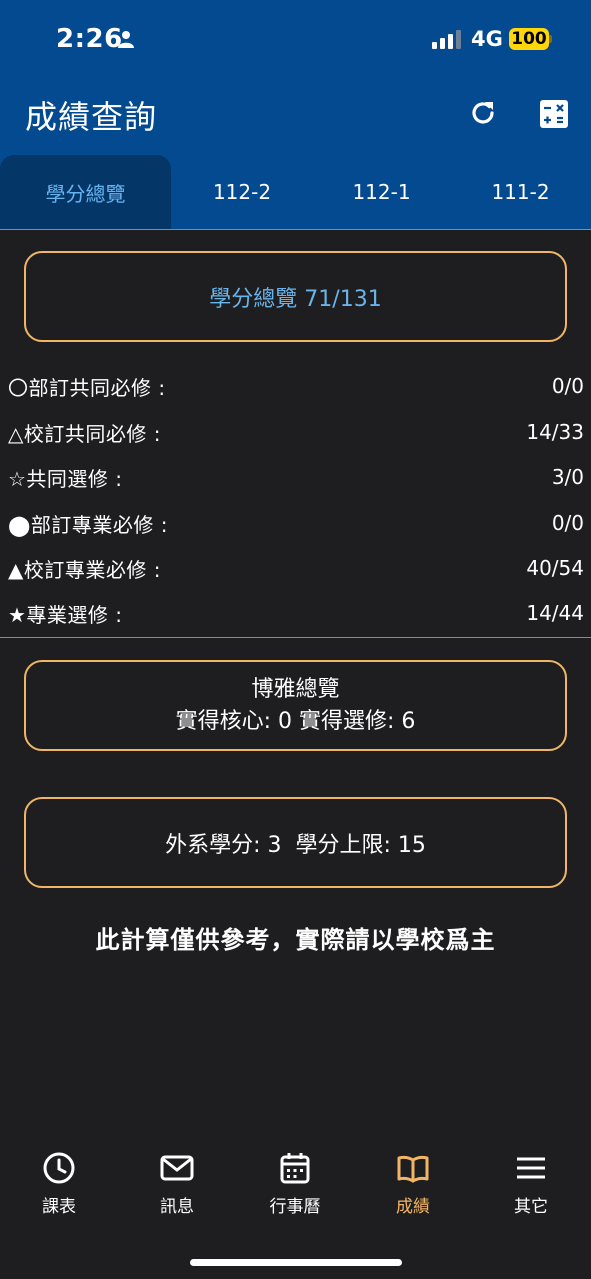 The height and width of the screenshot is (1279, 591). What do you see at coordinates (487, 39) in the screenshot?
I see `network-type: 4G` at bounding box center [487, 39].